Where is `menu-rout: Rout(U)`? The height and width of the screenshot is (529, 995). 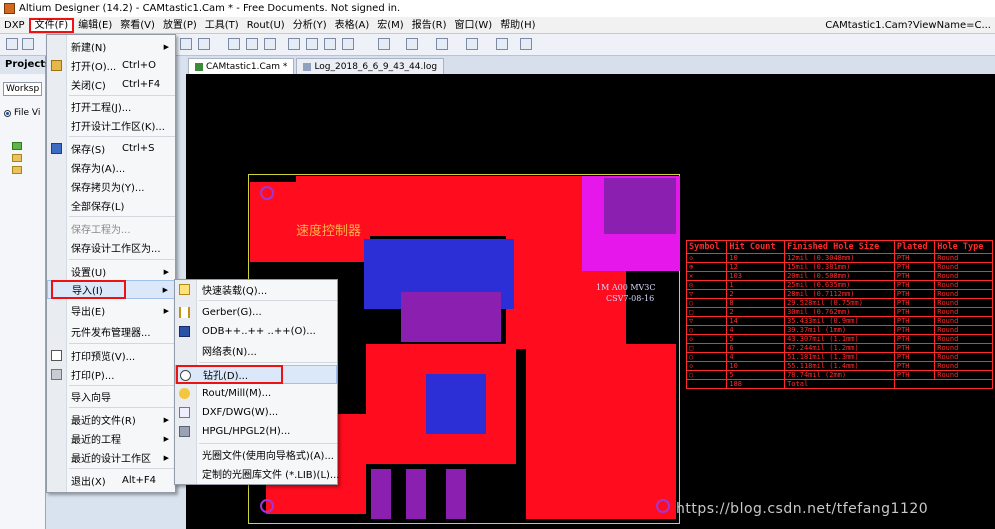
menu-rout: Rout(U) is located at coordinates (266, 25).